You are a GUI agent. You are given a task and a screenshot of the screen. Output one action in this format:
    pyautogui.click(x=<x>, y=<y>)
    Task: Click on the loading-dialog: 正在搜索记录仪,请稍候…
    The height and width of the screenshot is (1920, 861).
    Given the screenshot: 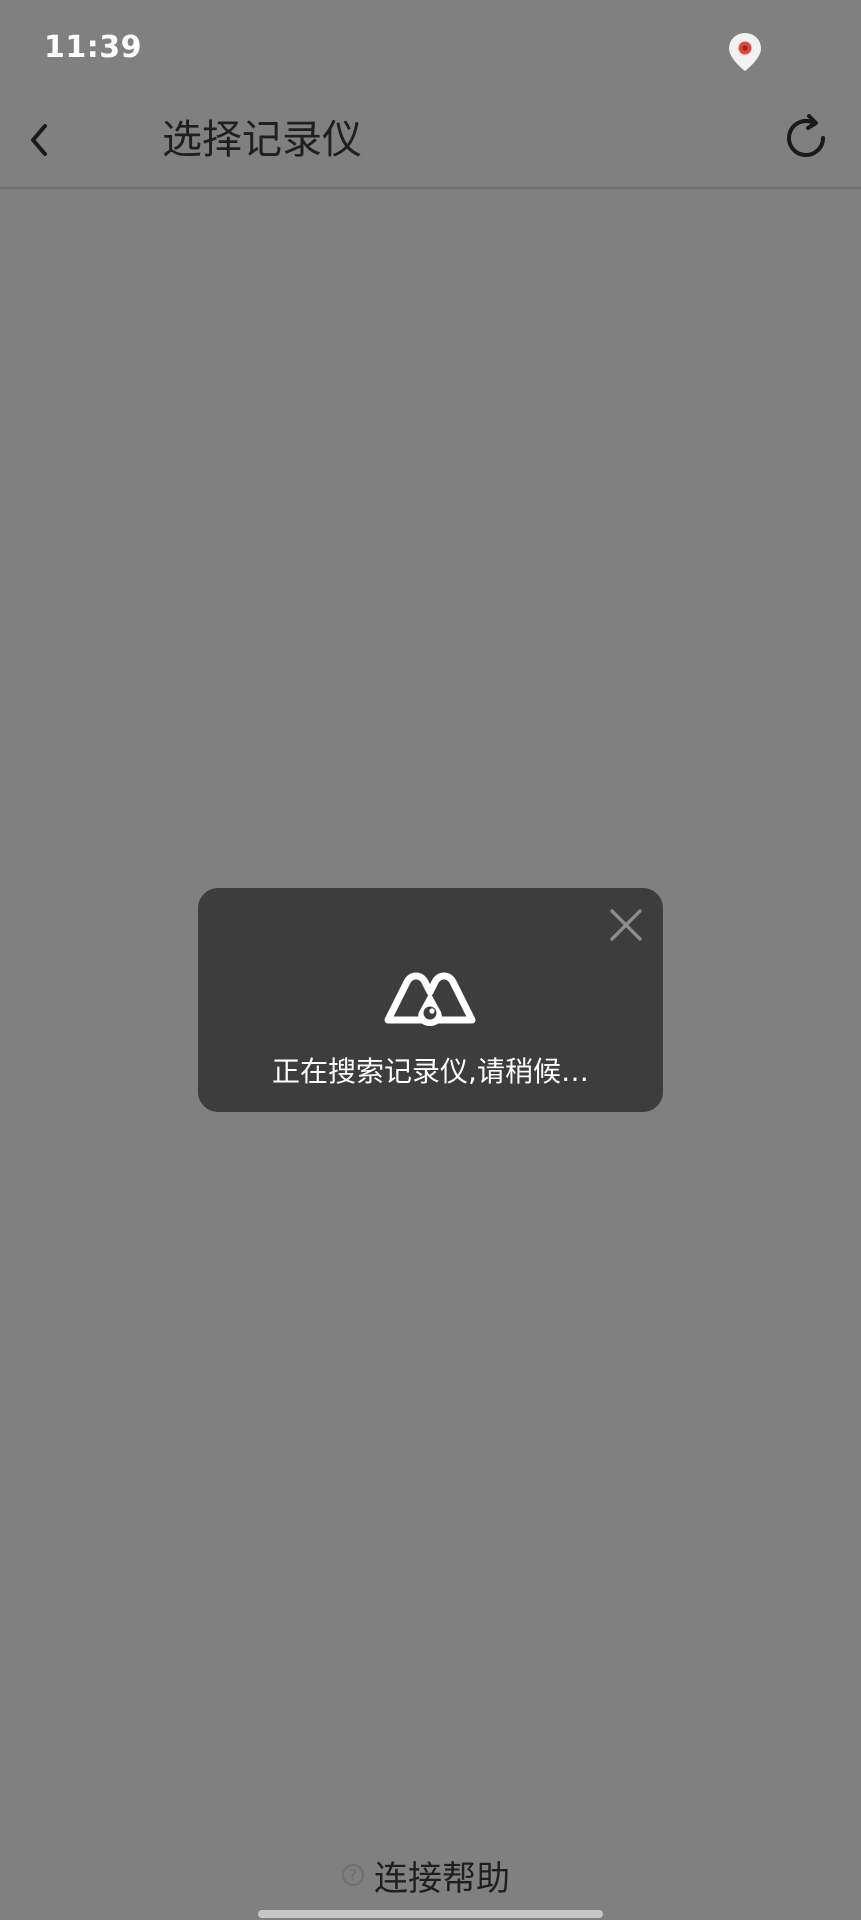 What is the action you would take?
    pyautogui.click(x=430, y=1000)
    